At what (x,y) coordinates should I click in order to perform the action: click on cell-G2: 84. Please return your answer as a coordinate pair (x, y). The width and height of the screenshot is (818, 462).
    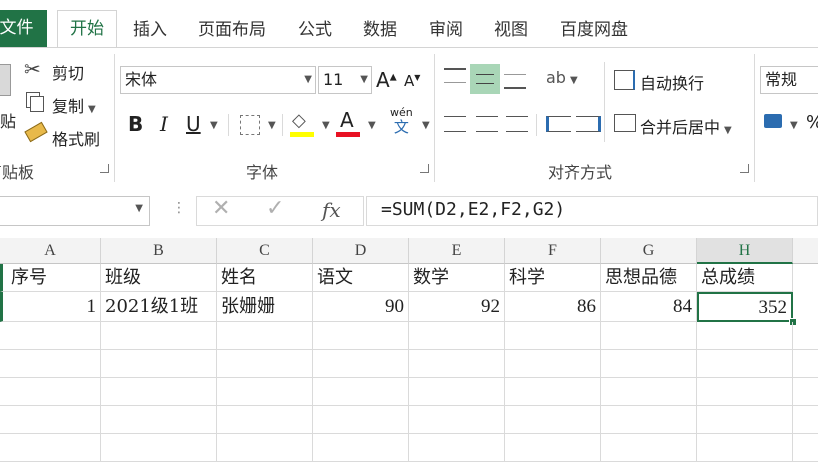
    Looking at the image, I should click on (649, 307).